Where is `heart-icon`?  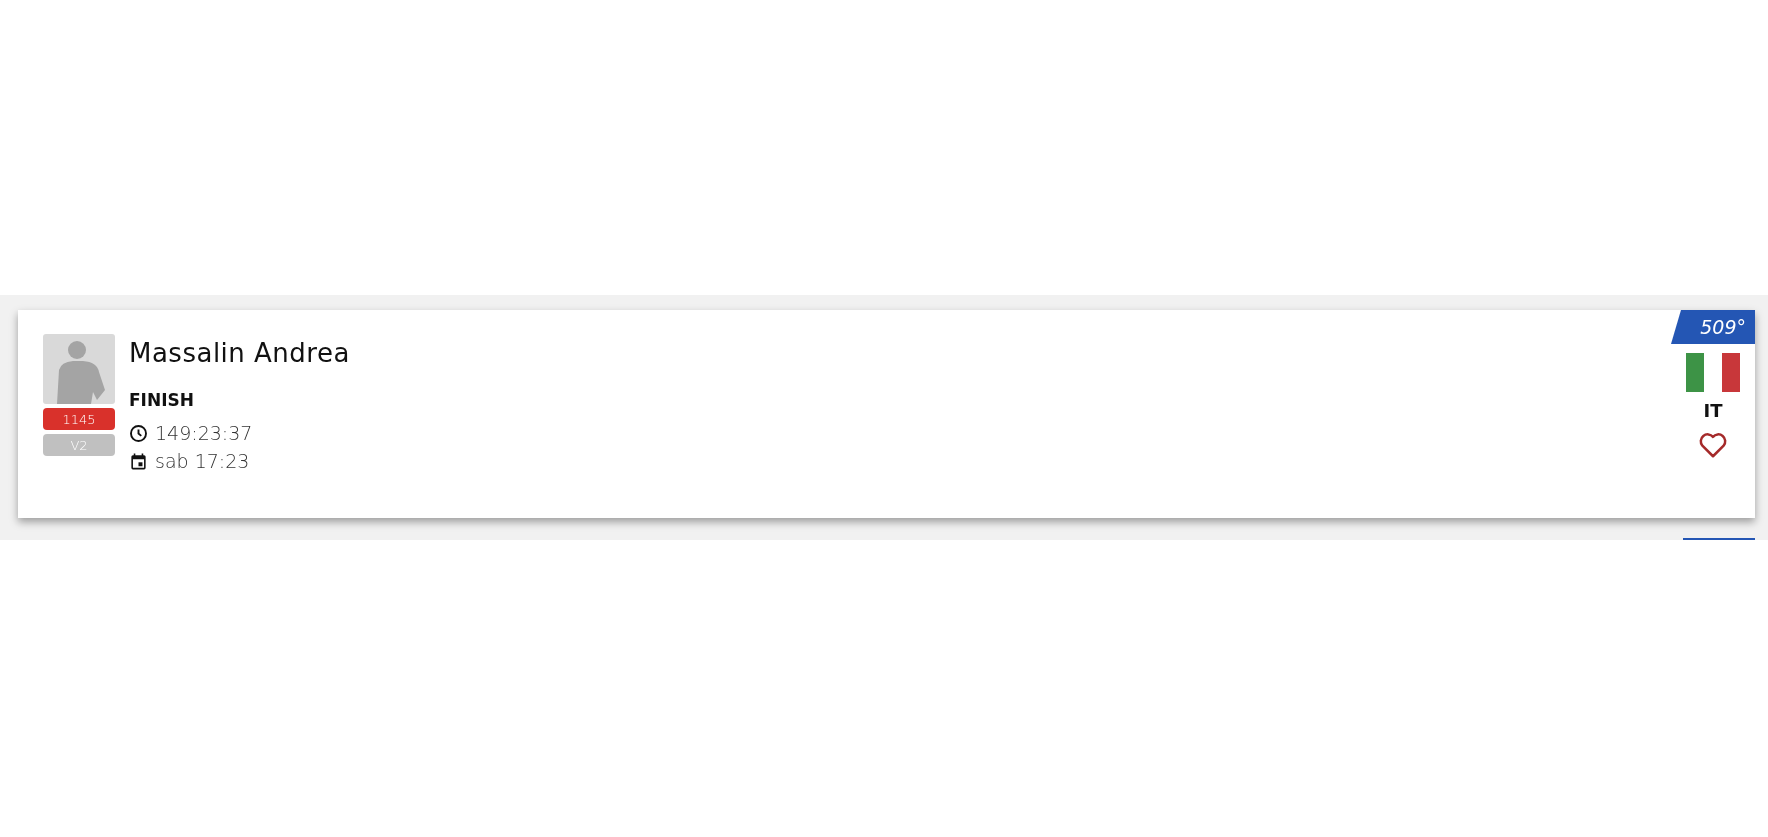
heart-icon is located at coordinates (1713, 445).